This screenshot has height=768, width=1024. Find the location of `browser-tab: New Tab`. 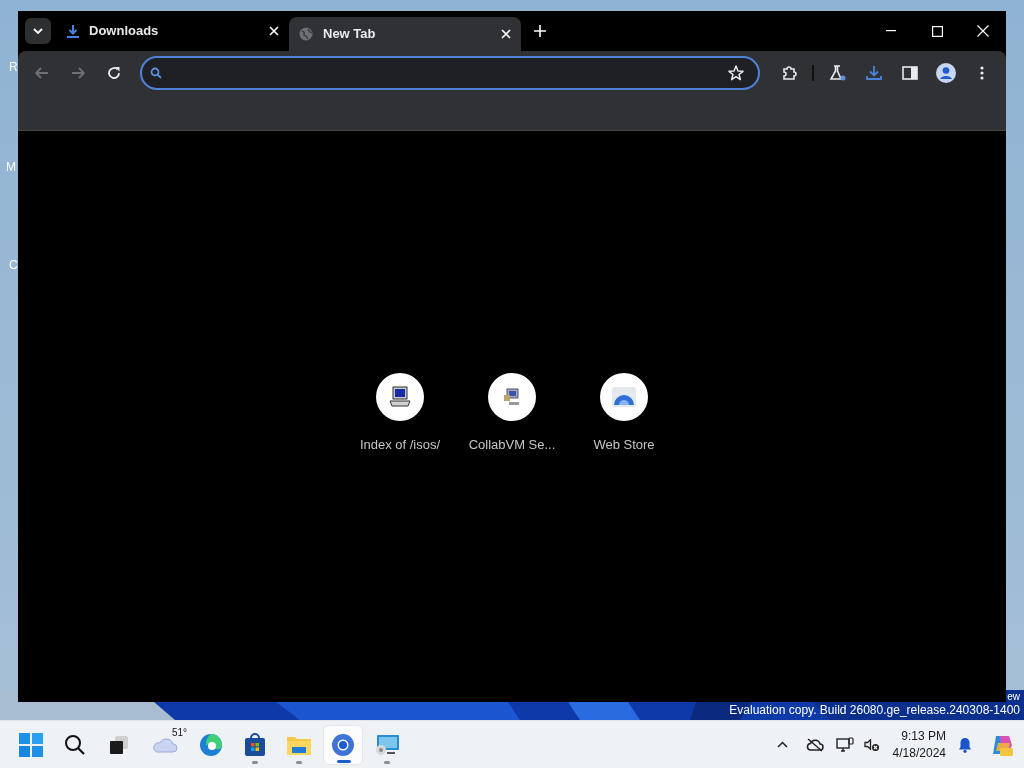

browser-tab: New Tab is located at coordinates (405, 34).